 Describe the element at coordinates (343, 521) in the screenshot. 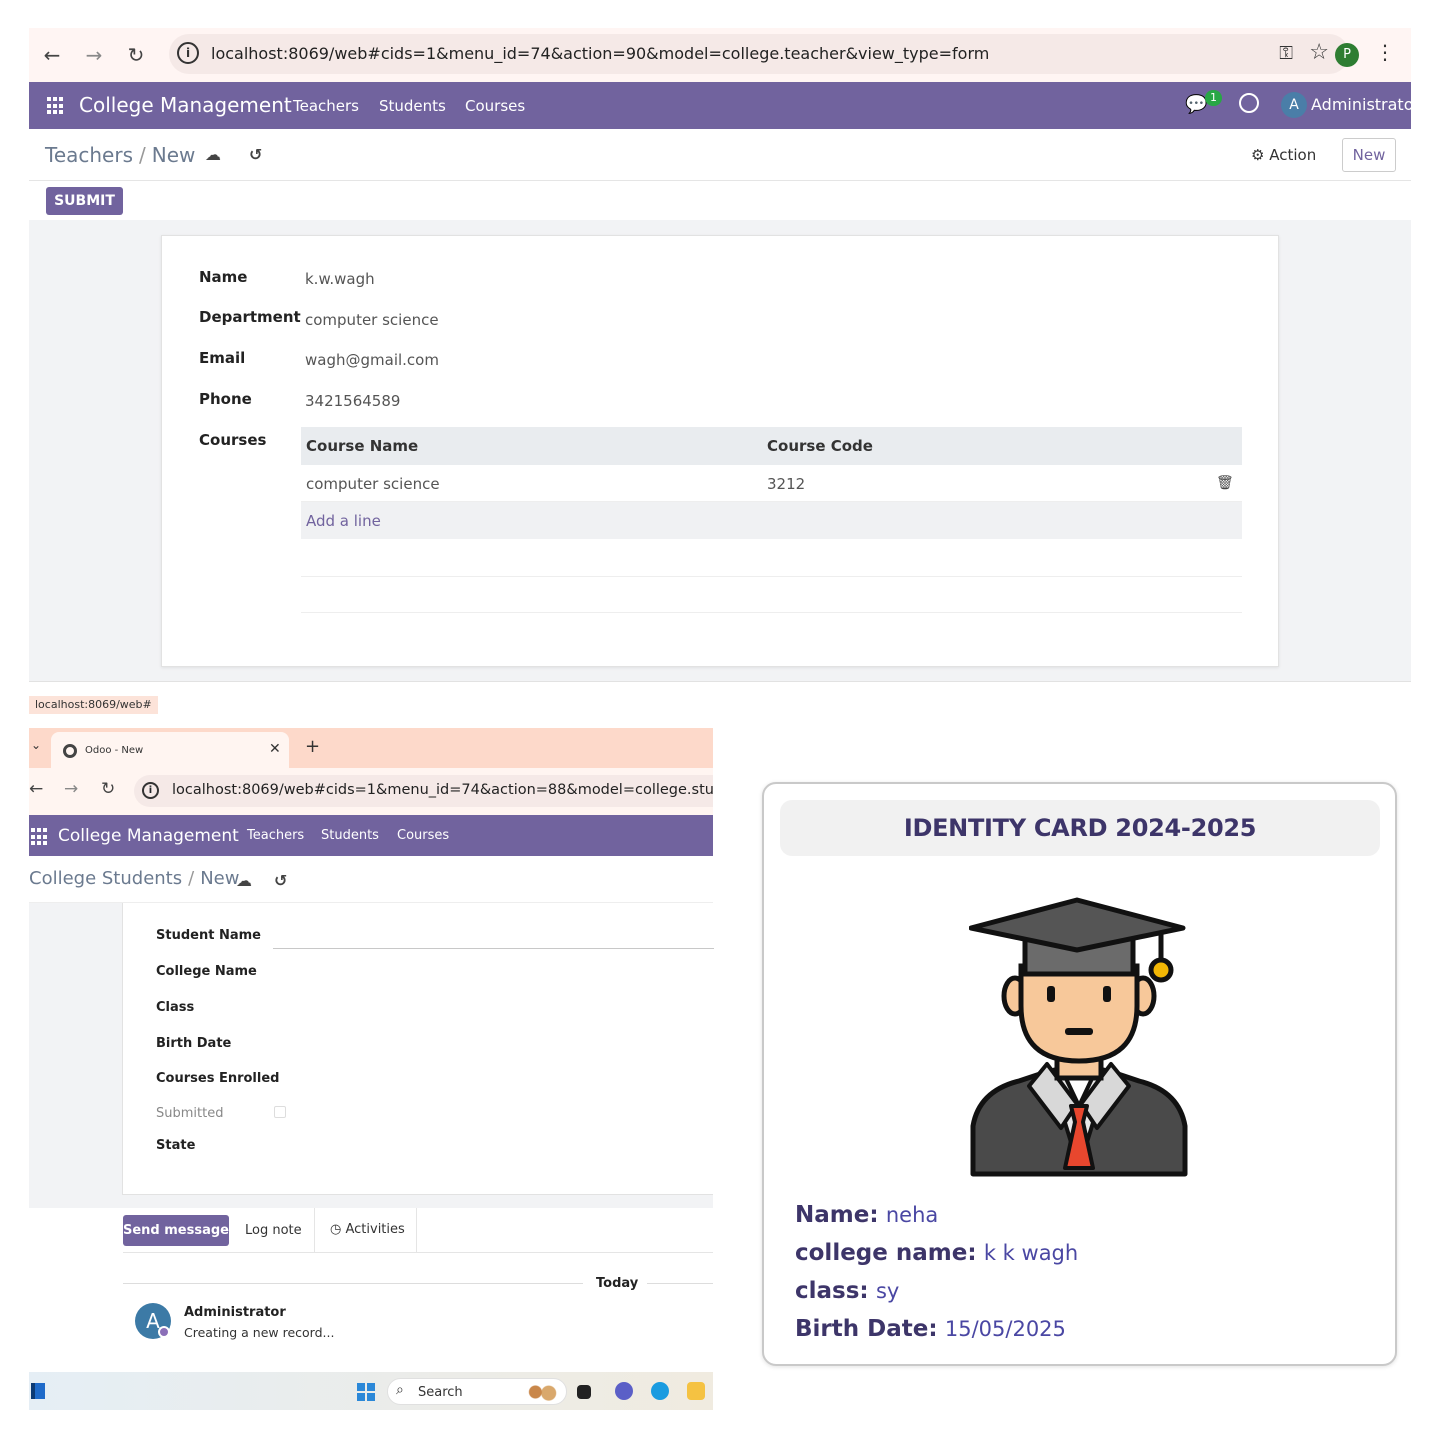

I see `add-a-line-link: Add a line` at that location.